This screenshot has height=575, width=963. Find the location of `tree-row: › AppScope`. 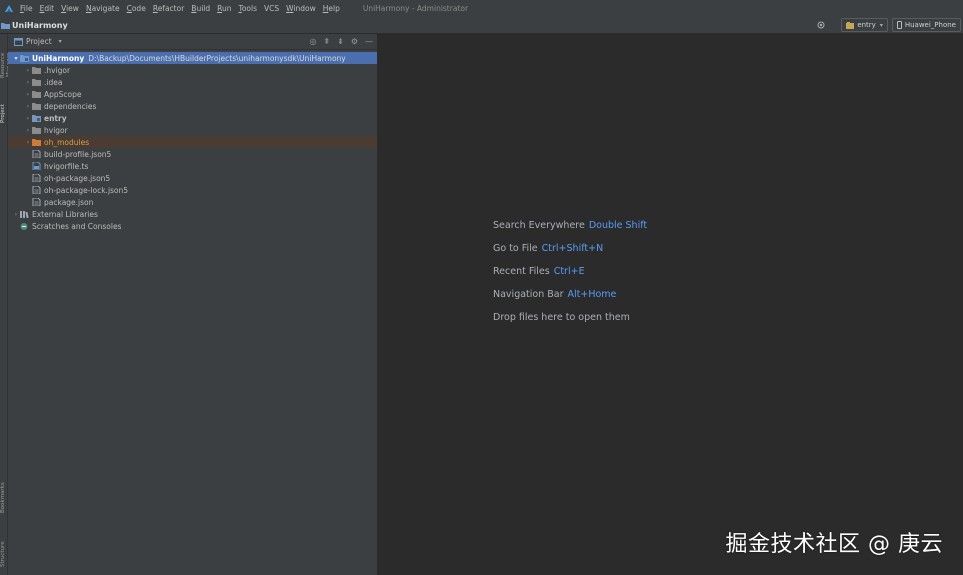

tree-row: › AppScope is located at coordinates (192, 94).